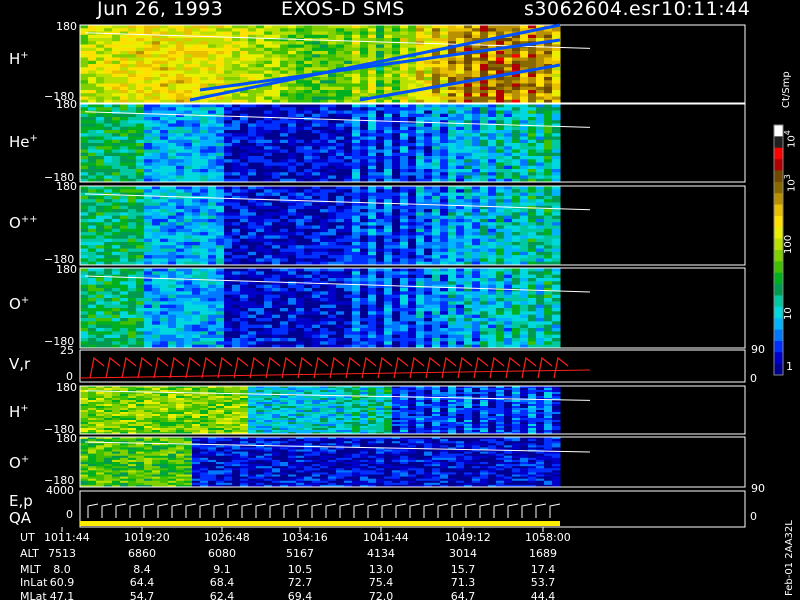 The height and width of the screenshot is (600, 800). Describe the element at coordinates (320, 64) in the screenshot. I see `spectrogram-panel-h1` at that location.